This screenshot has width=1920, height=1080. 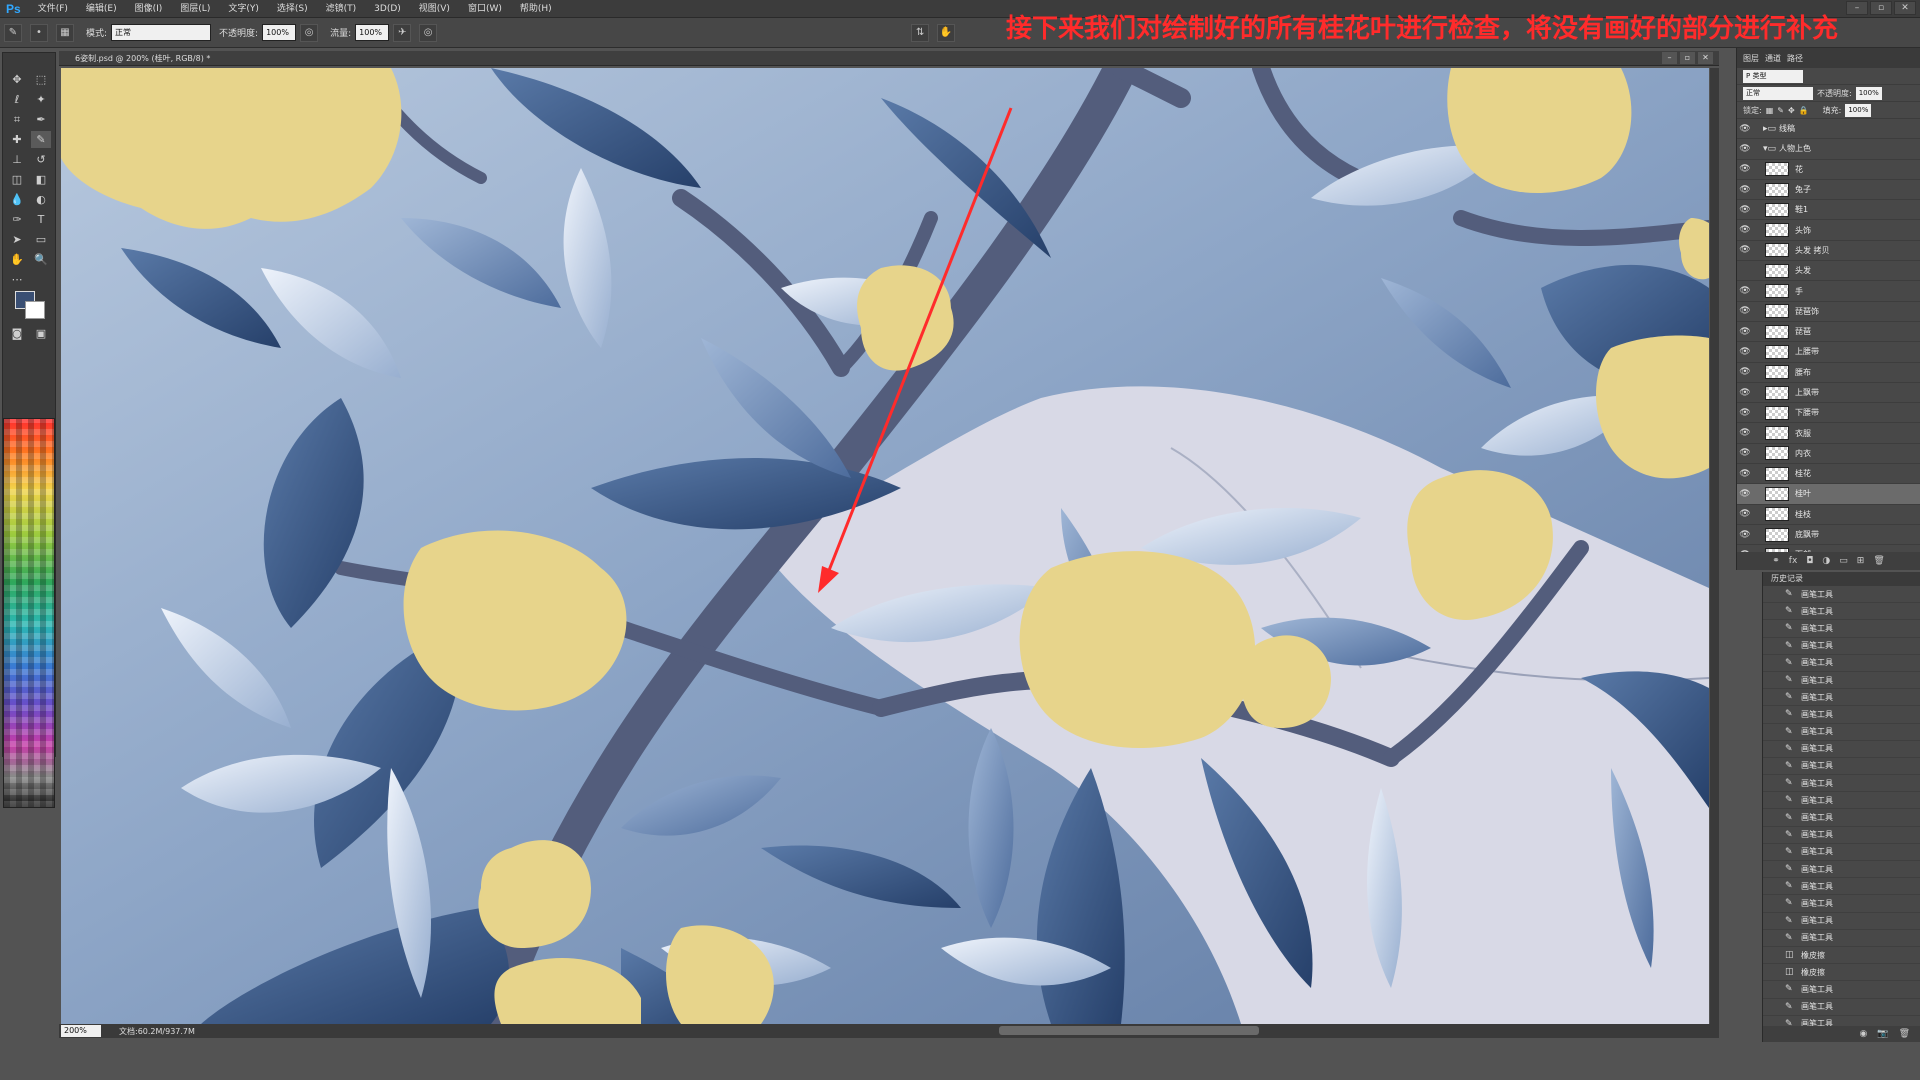 I want to click on tab-layers: 图层, so click(x=1751, y=58).